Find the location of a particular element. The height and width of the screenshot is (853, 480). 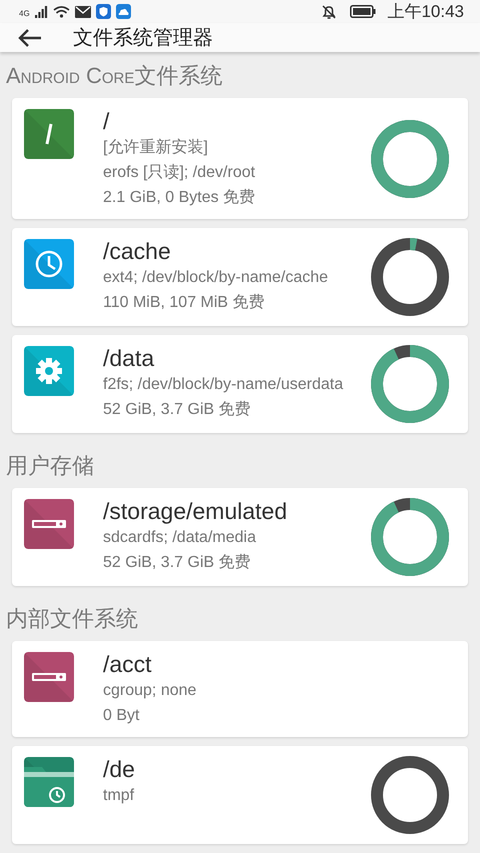

clock-icon is located at coordinates (49, 264).